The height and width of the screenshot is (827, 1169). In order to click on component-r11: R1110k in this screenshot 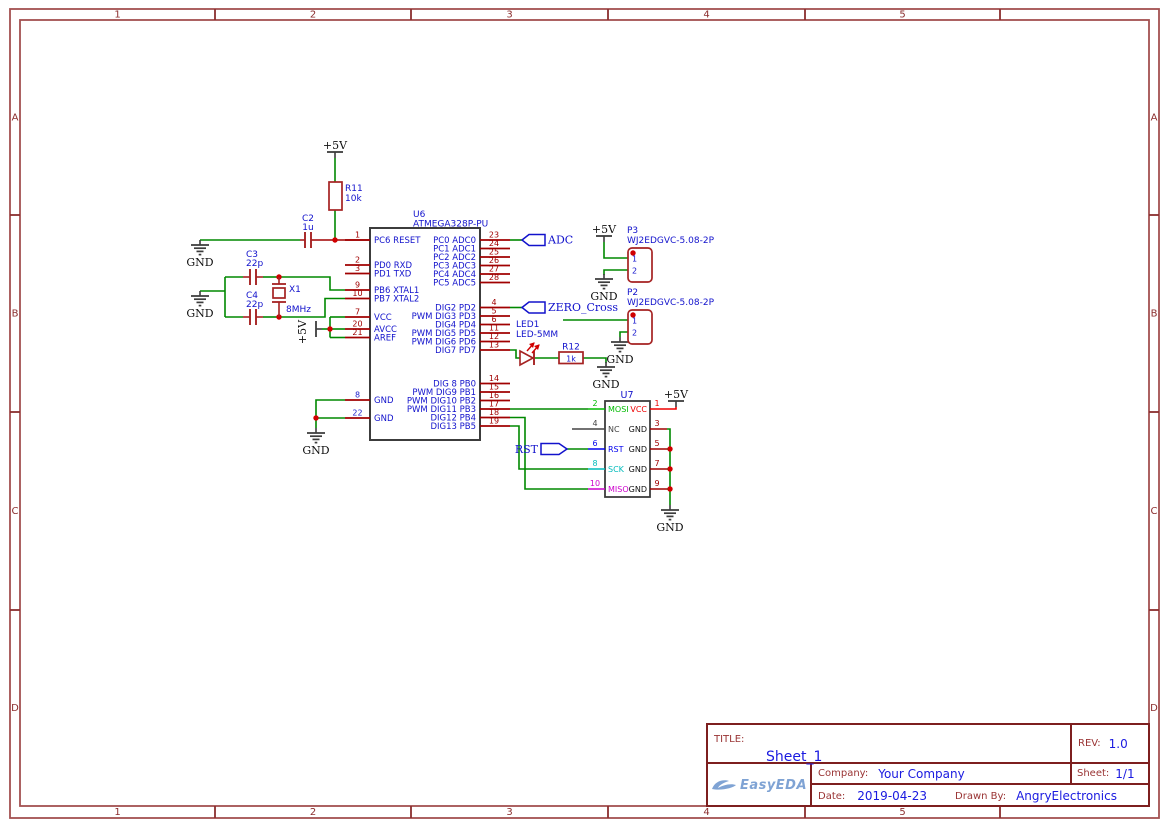, I will do `click(345, 196)`.